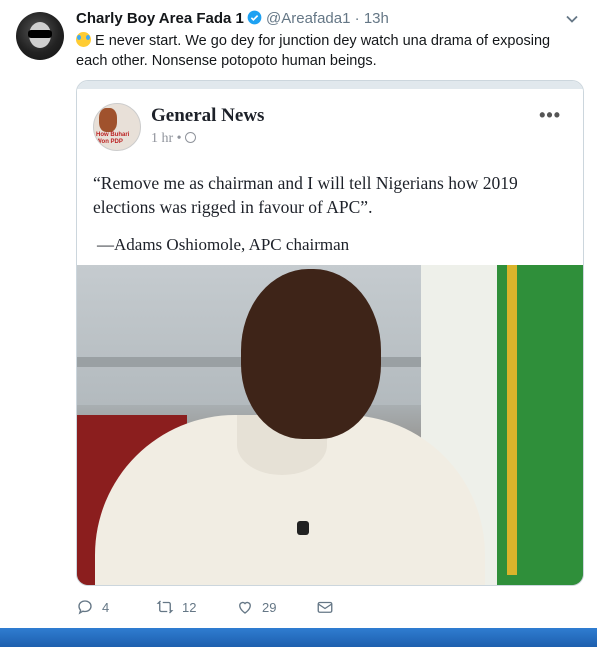  Describe the element at coordinates (162, 138) in the screenshot. I see `post-time: 1 hr` at that location.